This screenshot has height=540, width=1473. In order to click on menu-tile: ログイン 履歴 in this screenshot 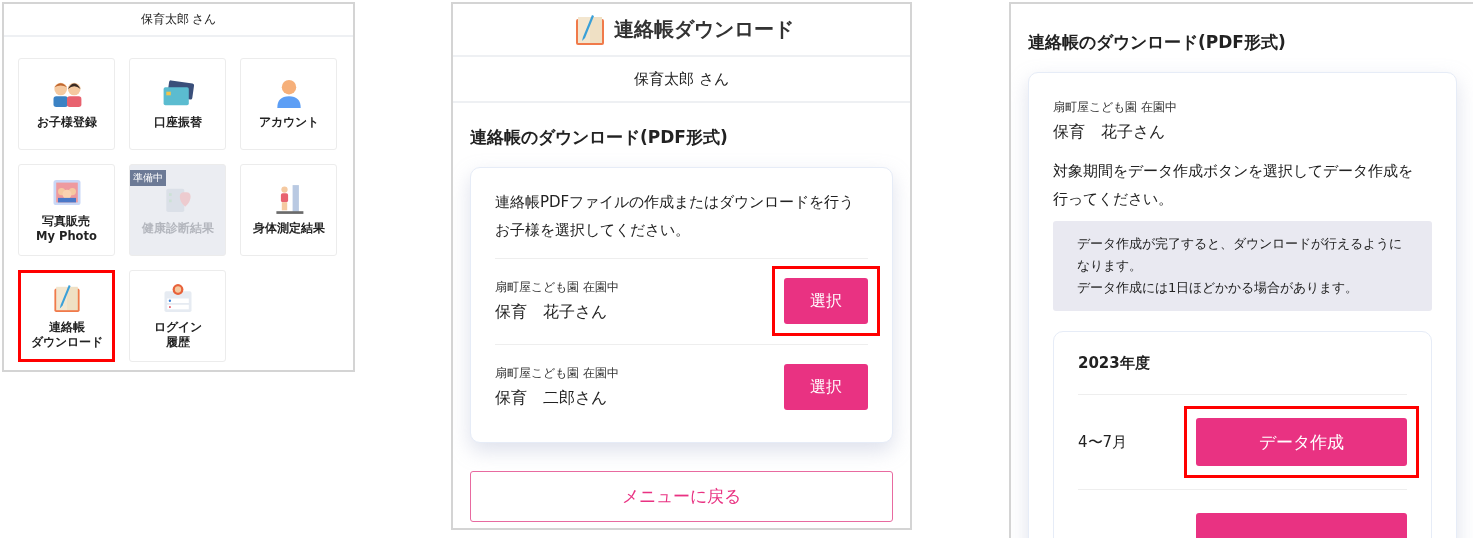, I will do `click(177, 316)`.